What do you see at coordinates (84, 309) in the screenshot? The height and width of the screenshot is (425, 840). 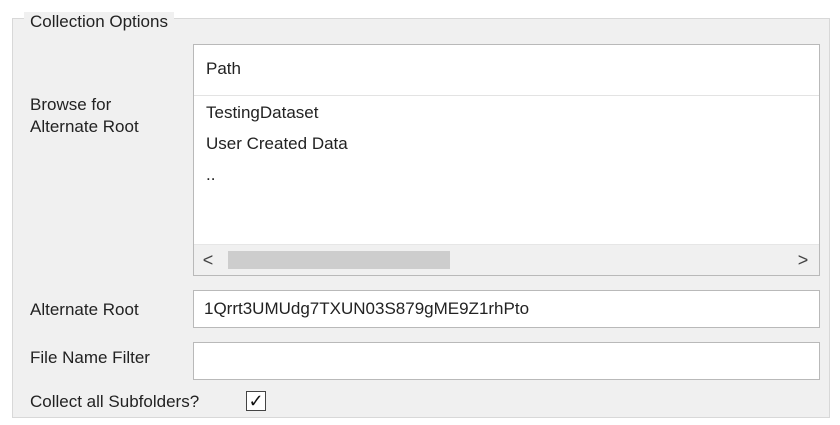 I see `alternate-root-label: Alternate Root` at bounding box center [84, 309].